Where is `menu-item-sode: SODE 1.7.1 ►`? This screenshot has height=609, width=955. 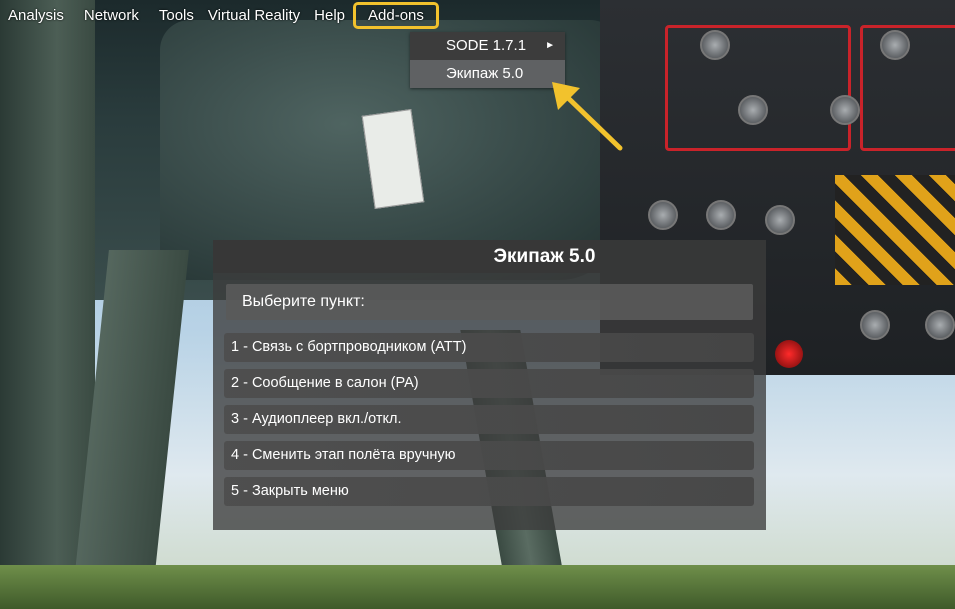
menu-item-sode: SODE 1.7.1 ► is located at coordinates (487, 46).